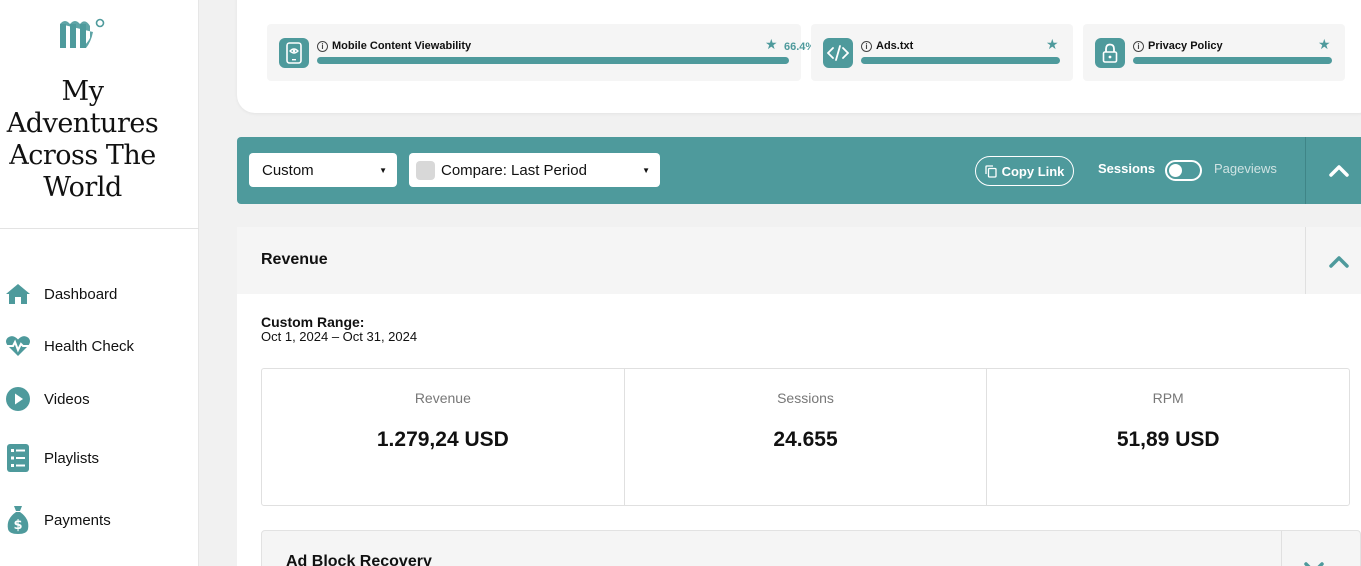 The height and width of the screenshot is (566, 1361). Describe the element at coordinates (1245, 168) in the screenshot. I see `toggle-label-pageviews: Pageviews` at that location.